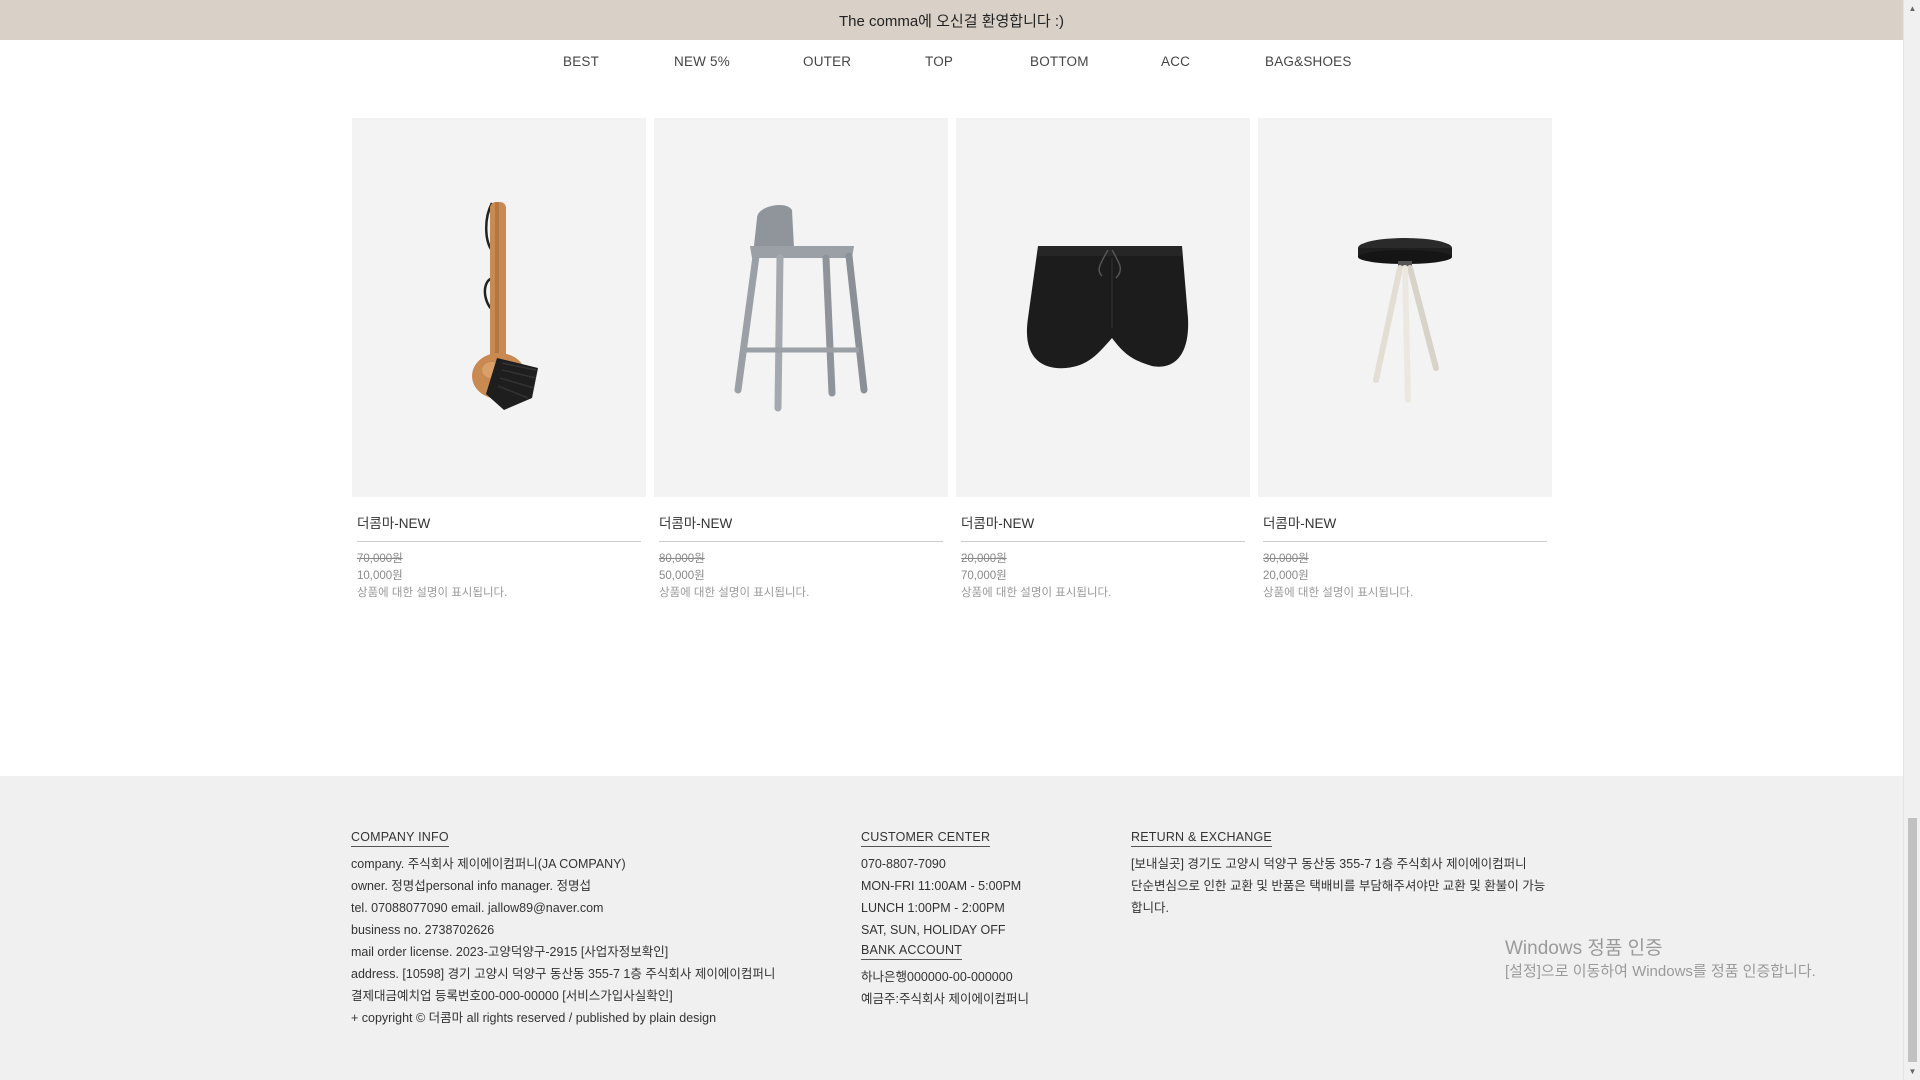  What do you see at coordinates (1912, 8) in the screenshot?
I see `scroll-up-arrow-icon: ▲` at bounding box center [1912, 8].